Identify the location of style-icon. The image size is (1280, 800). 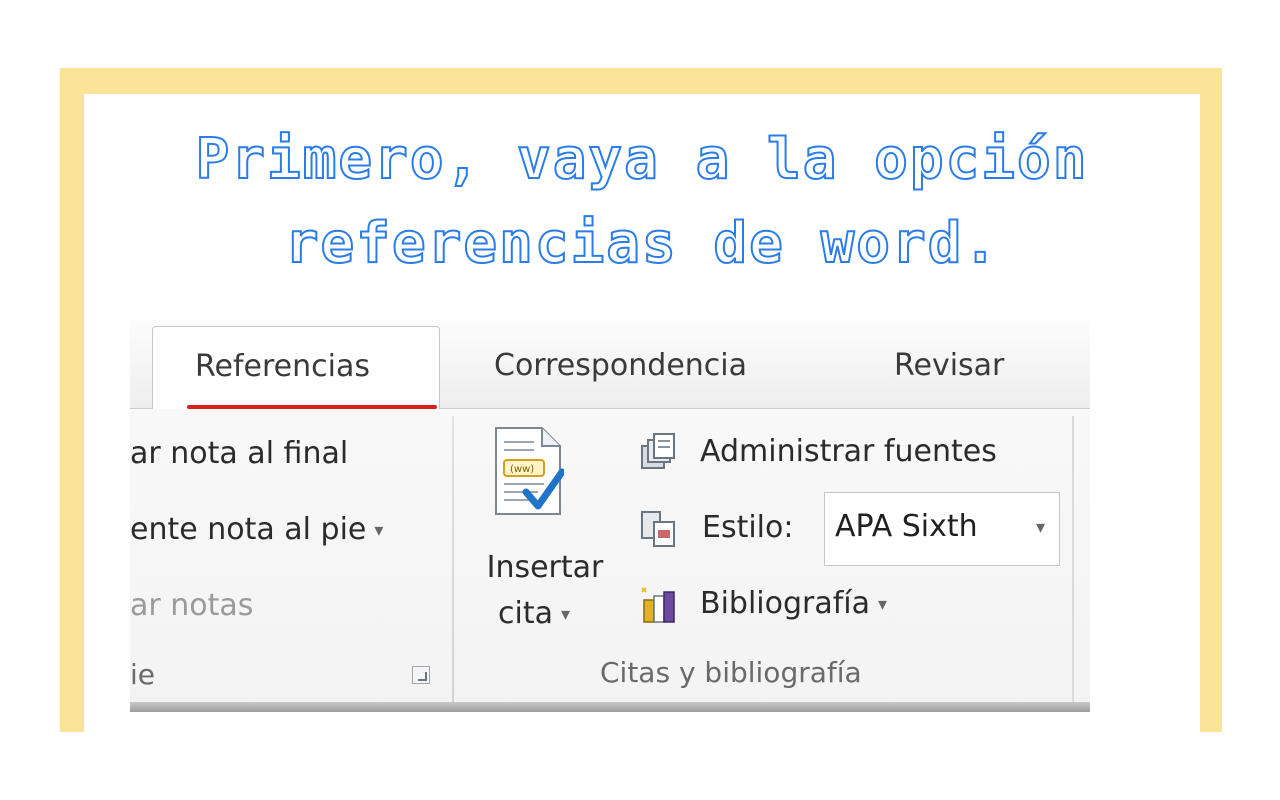
(658, 529).